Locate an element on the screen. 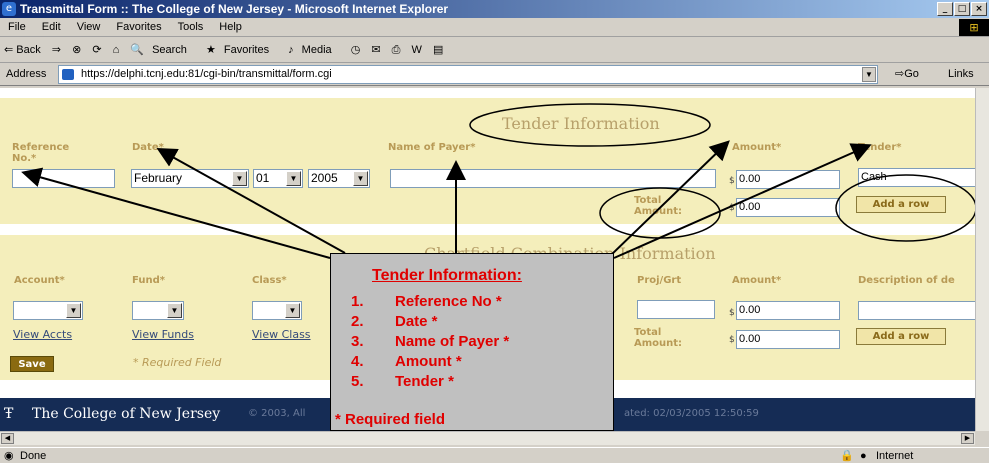 The image size is (989, 463). scroll-right-icon: ▶ is located at coordinates (967, 438).